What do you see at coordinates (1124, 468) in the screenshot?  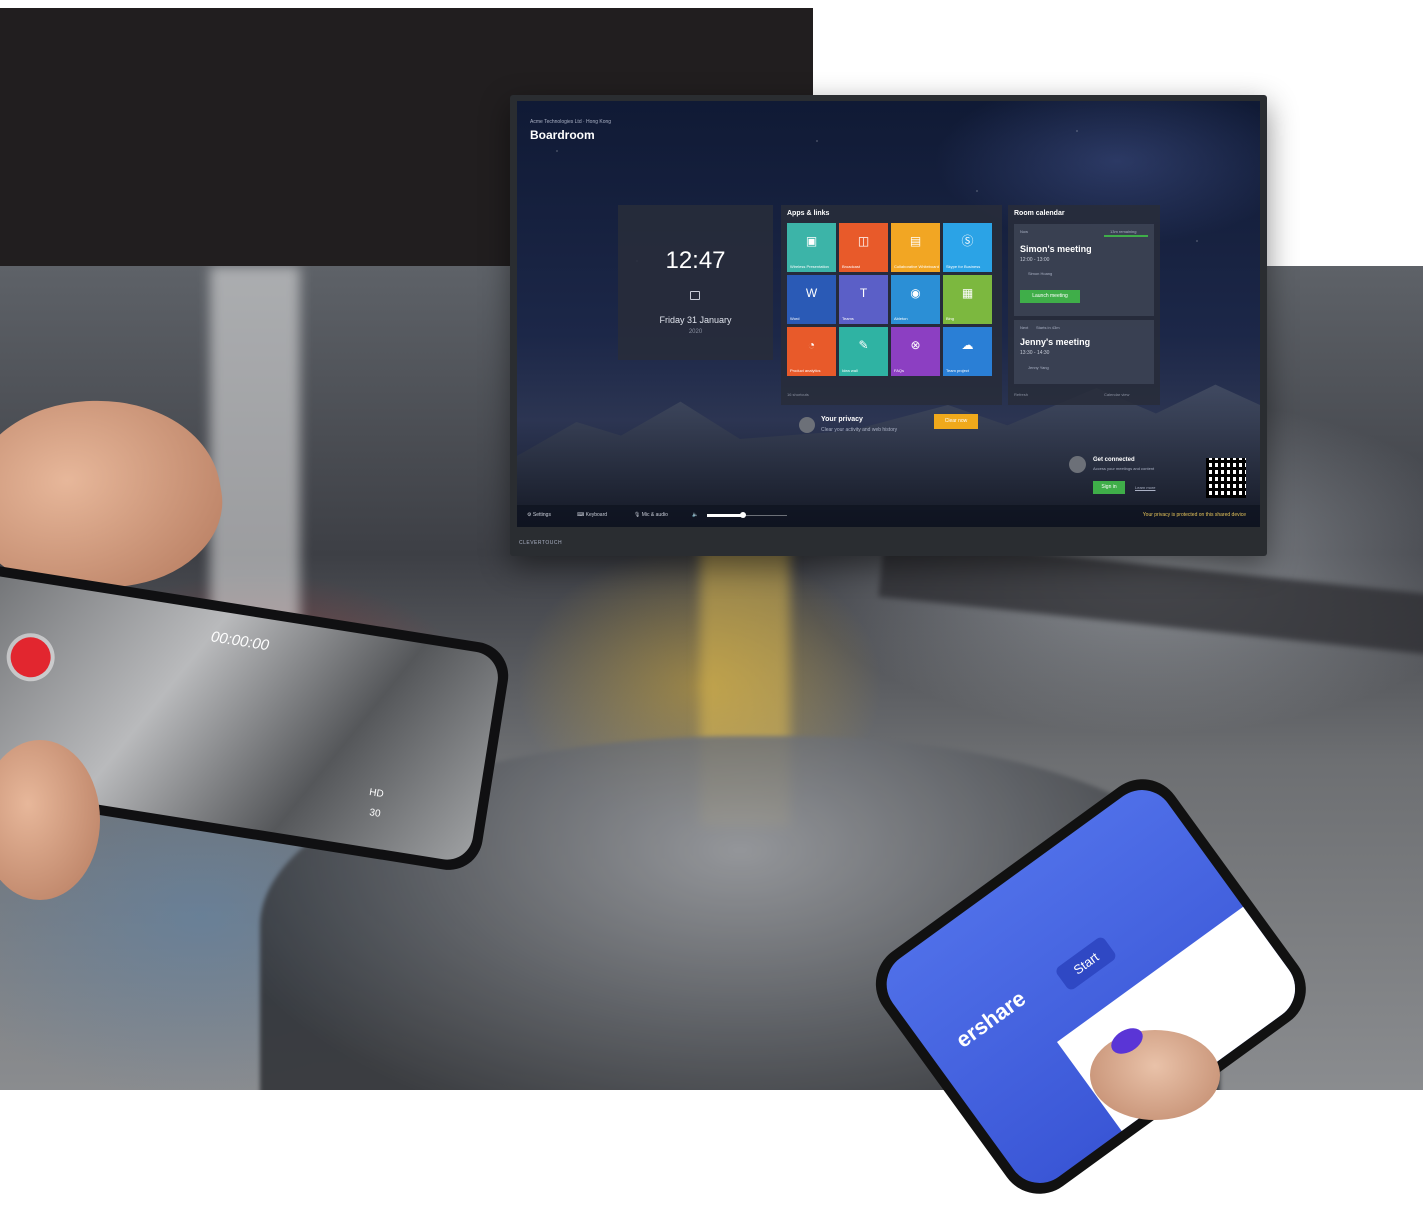 I see `connect-subtitle: Access your meetings and content` at bounding box center [1124, 468].